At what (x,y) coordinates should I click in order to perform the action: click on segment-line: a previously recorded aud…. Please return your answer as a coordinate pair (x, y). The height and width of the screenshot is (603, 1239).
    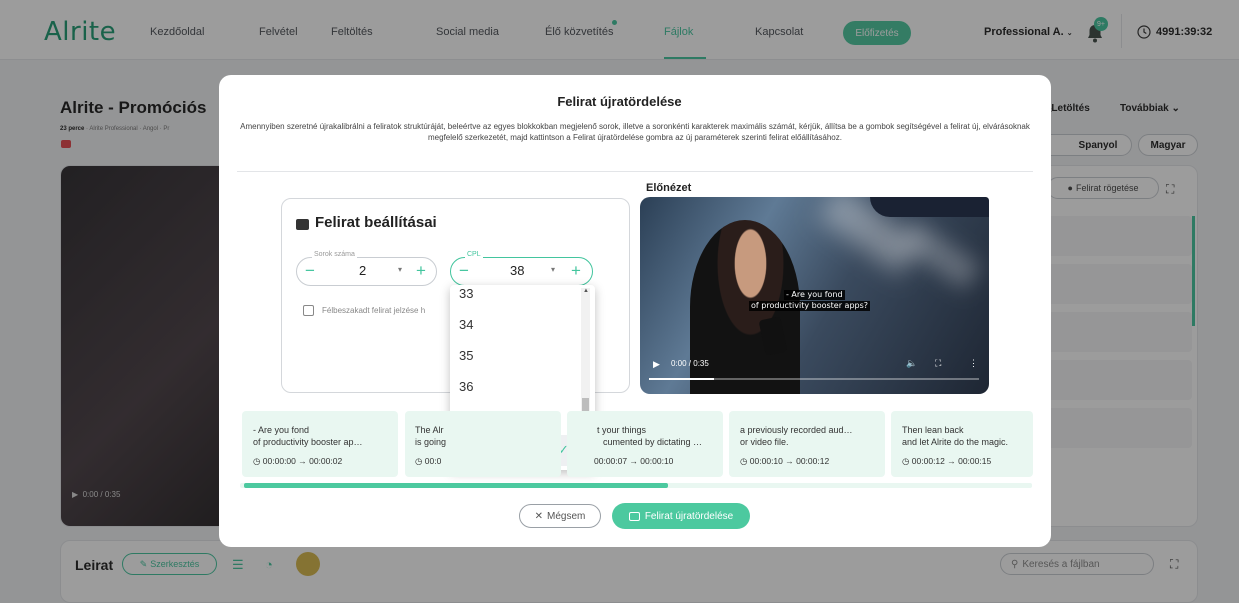
    Looking at the image, I should click on (796, 430).